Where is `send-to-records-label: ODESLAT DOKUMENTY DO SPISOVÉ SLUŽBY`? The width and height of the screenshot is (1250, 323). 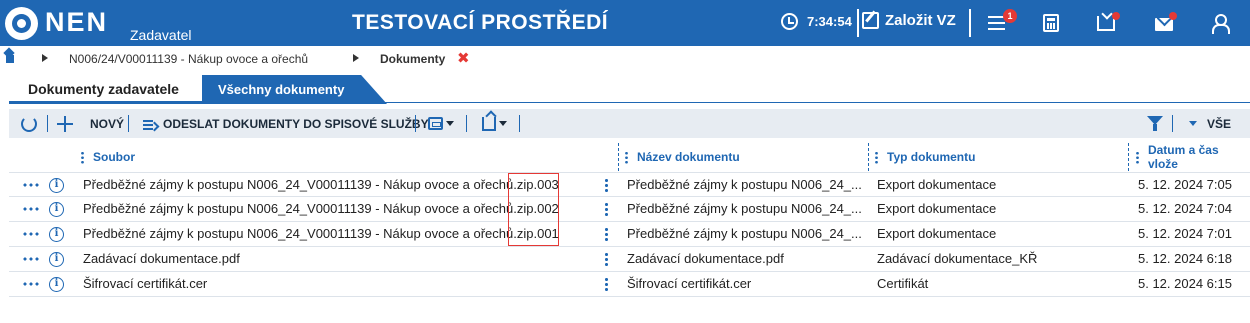 send-to-records-label: ODESLAT DOKUMENTY DO SPISOVÉ SLUŽBY is located at coordinates (296, 123).